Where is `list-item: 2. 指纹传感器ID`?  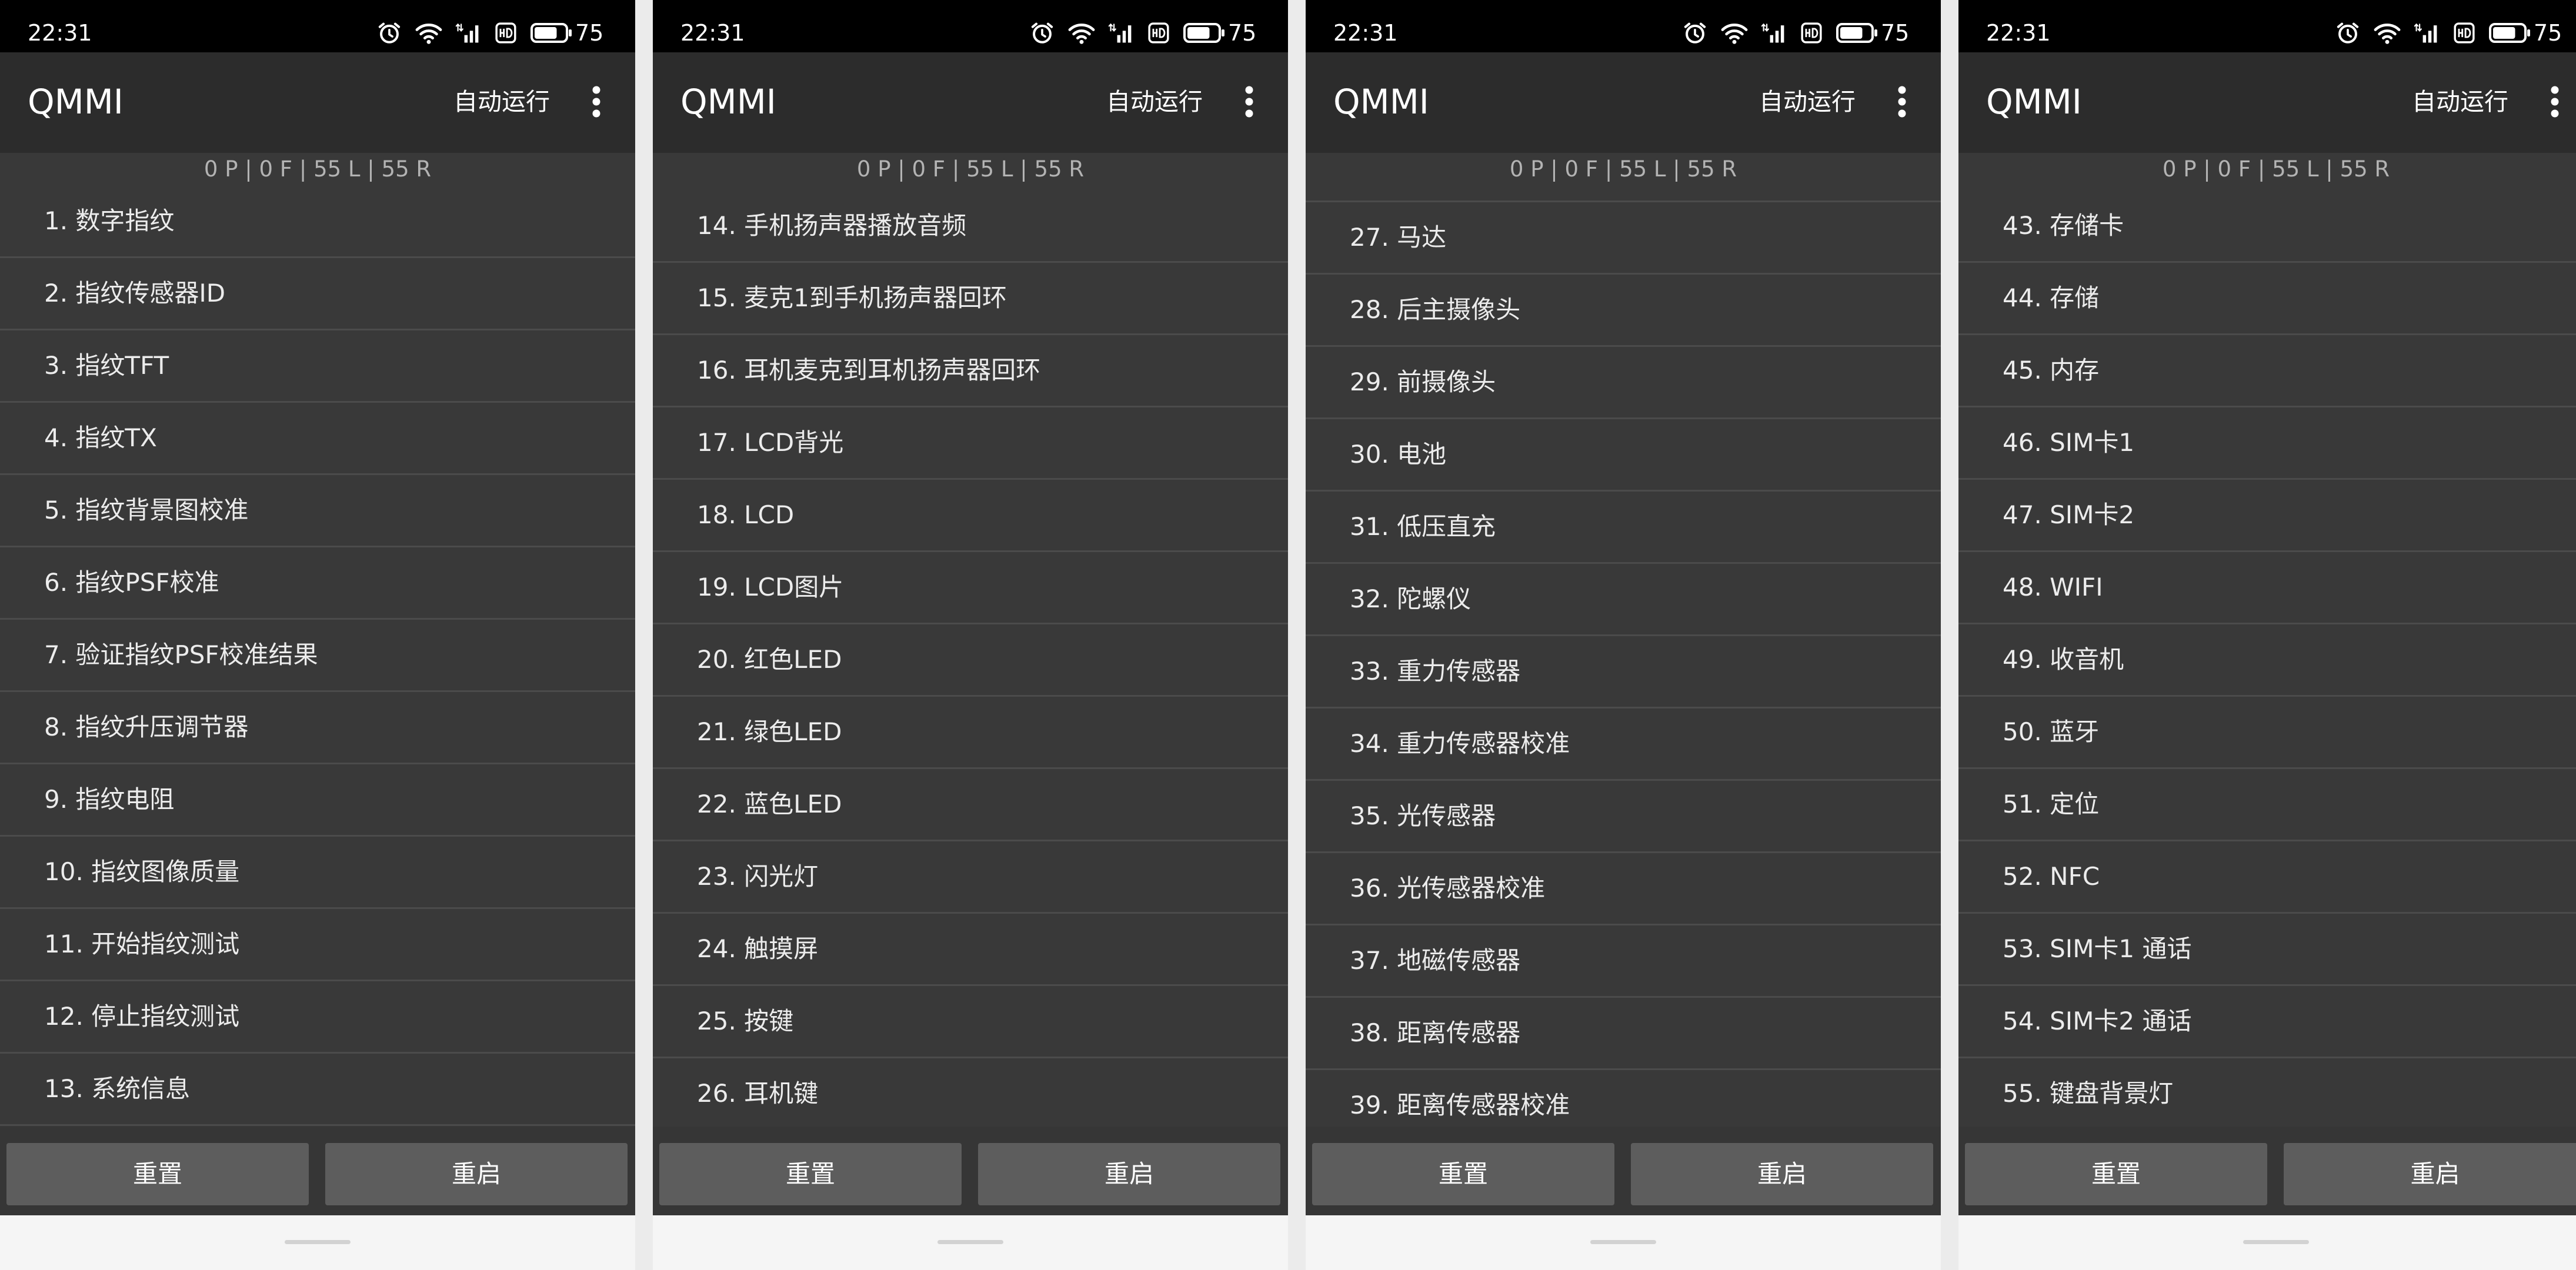
list-item: 2. 指纹传感器ID is located at coordinates (317, 294).